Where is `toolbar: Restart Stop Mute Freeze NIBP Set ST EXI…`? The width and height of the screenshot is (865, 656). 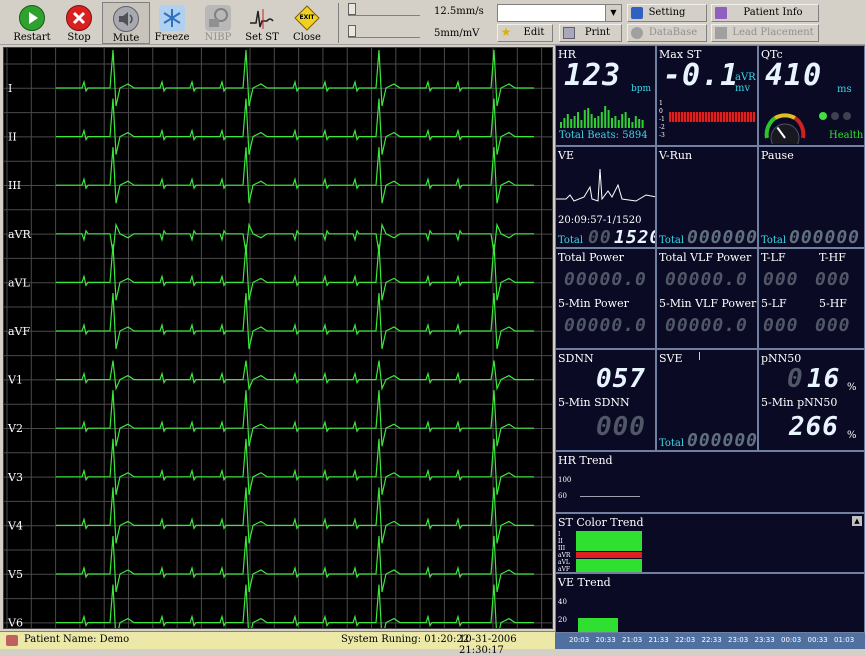
toolbar: Restart Stop Mute Freeze NIBP Set ST EXI… is located at coordinates (432, 22).